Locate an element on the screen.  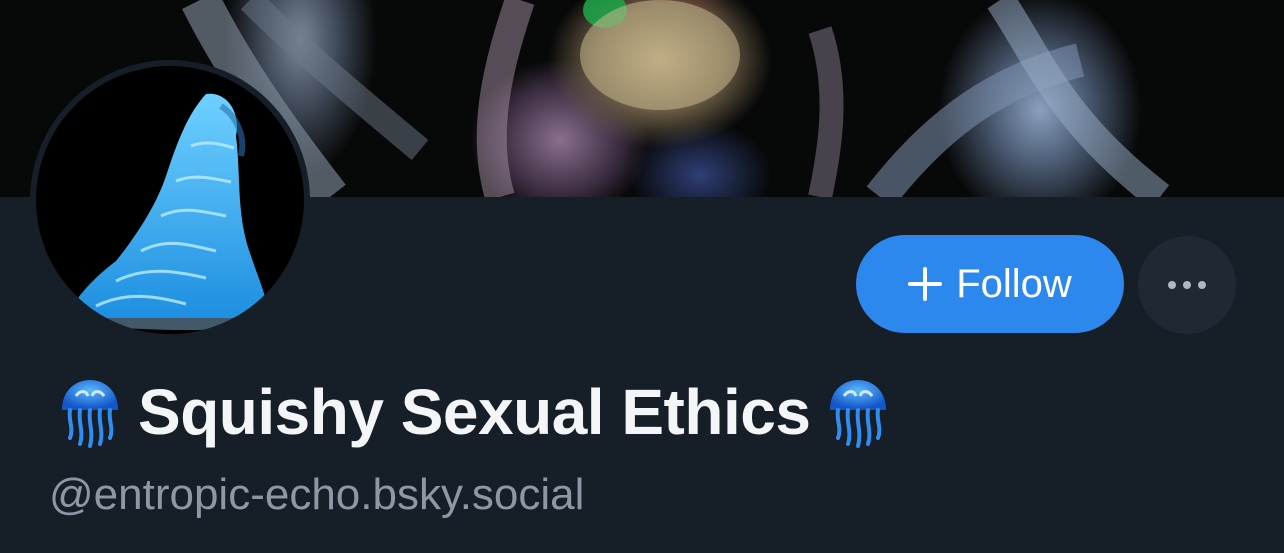
ellipsis-icon is located at coordinates (1187, 285).